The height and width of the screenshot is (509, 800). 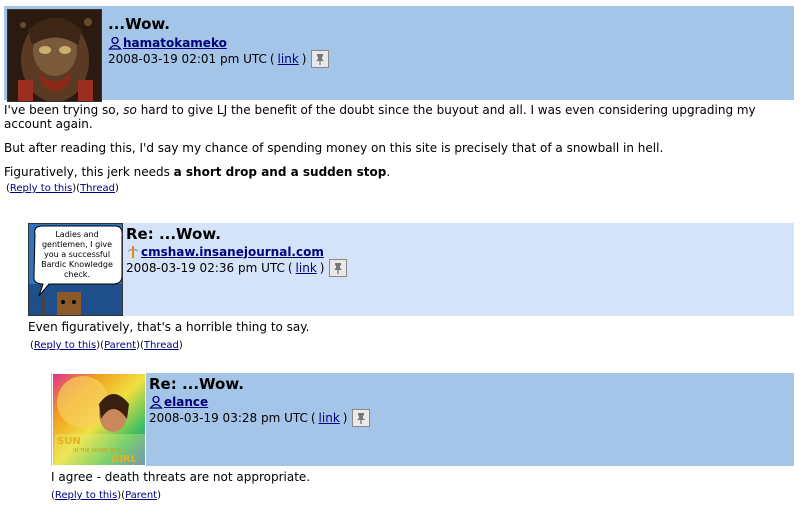 I want to click on avatar: SUN IN THE SHAPE OF A GIRL, so click(x=99, y=419).